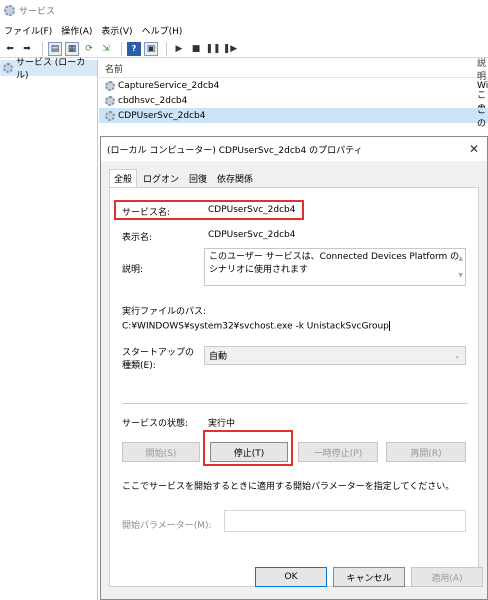 This screenshot has width=488, height=600. Describe the element at coordinates (460, 275) in the screenshot. I see `scroll-down-icon: ▼` at that location.